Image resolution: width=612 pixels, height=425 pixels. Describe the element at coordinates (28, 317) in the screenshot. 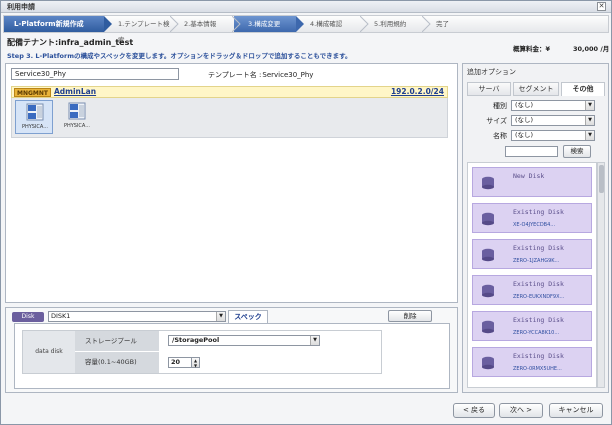

I see `disk-badge: Disk` at that location.